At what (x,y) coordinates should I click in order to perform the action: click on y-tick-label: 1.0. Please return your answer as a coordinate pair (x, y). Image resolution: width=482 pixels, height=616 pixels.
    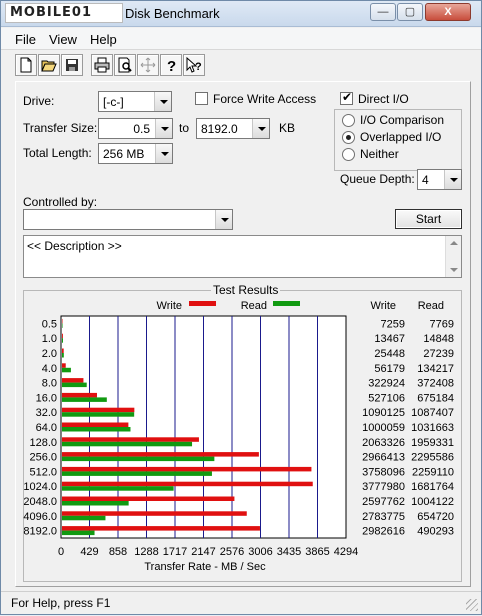
    Looking at the image, I should click on (49, 339).